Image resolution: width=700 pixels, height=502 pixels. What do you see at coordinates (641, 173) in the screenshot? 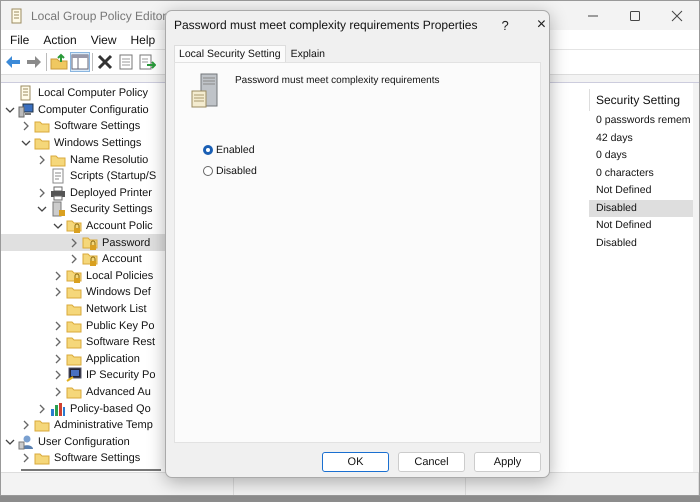
I see `table-cell: 0 characters` at bounding box center [641, 173].